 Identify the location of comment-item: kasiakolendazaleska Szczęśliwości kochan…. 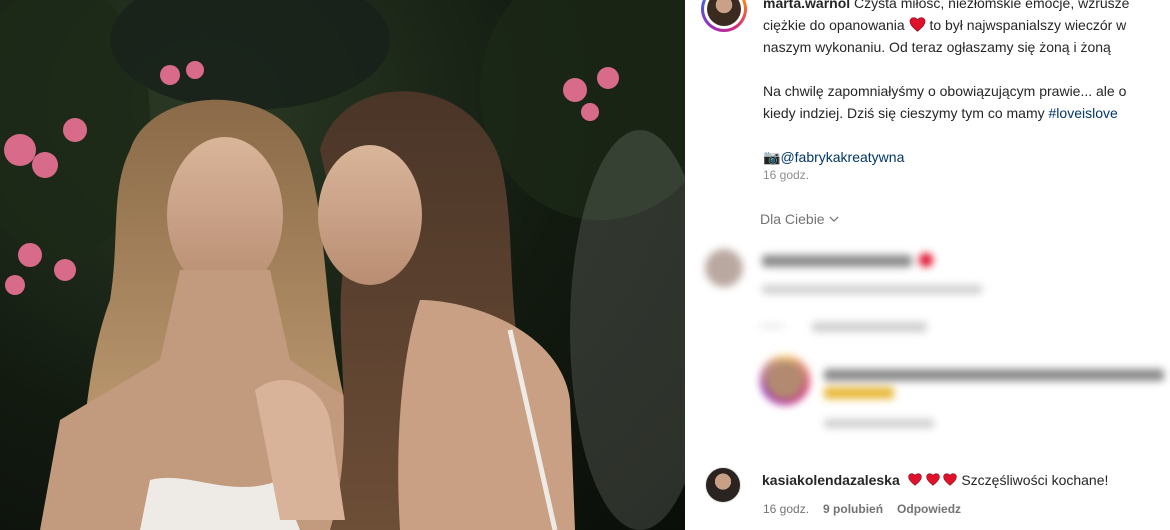
(937, 493).